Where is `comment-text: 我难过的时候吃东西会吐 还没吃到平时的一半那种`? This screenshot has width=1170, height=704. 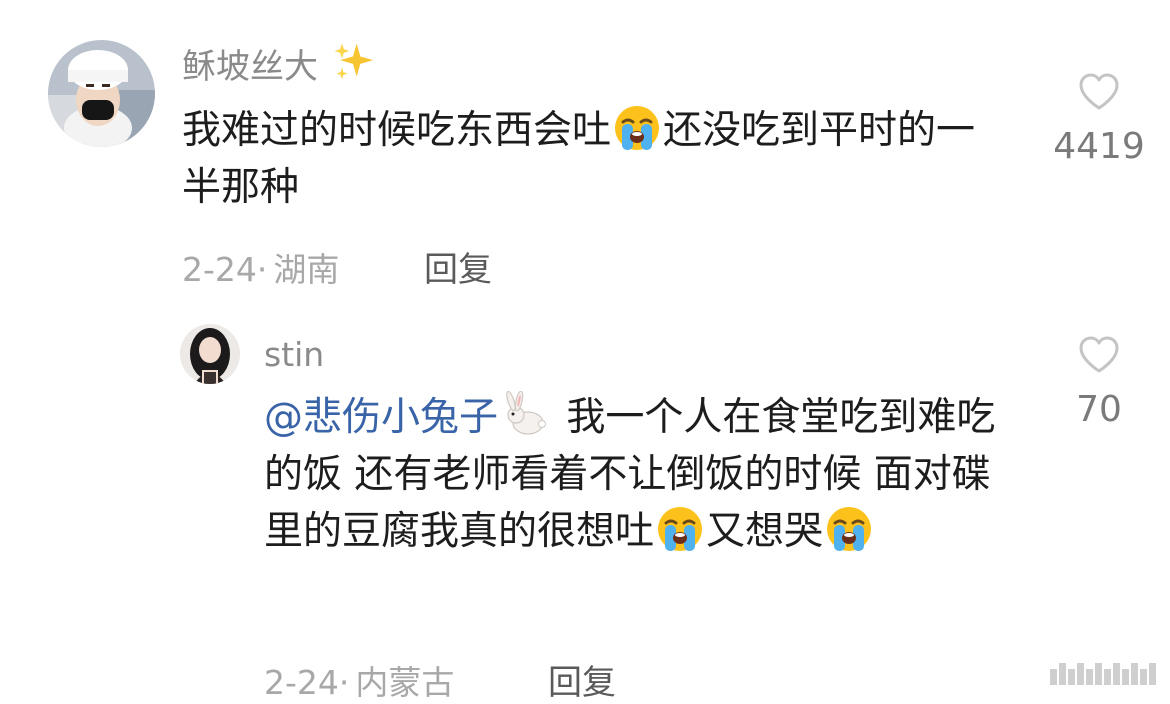
comment-text: 我难过的时候吃东西会吐 还没吃到平时的一半那种 is located at coordinates (579, 158).